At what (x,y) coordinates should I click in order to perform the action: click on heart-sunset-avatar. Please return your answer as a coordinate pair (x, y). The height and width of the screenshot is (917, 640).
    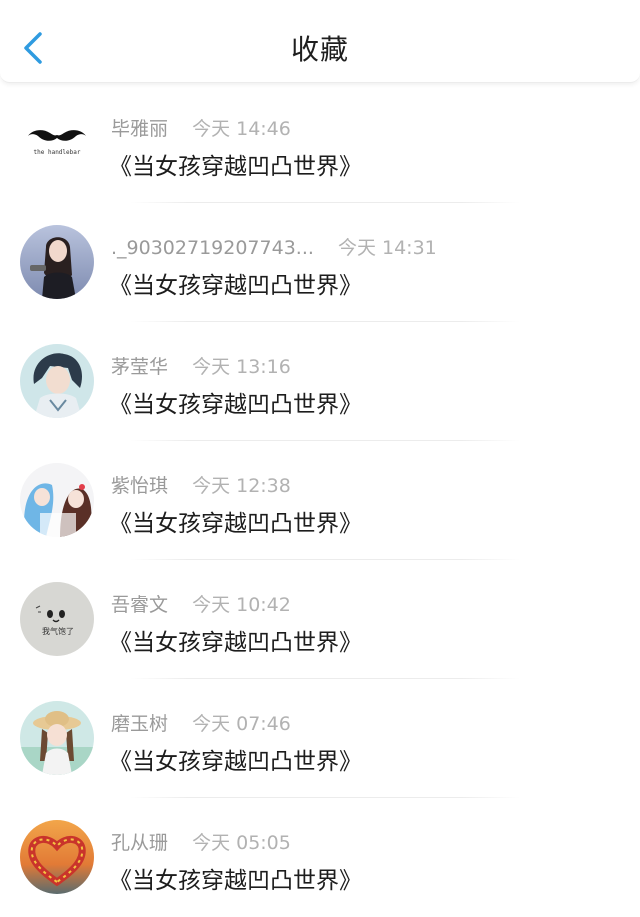
    Looking at the image, I should click on (57, 857).